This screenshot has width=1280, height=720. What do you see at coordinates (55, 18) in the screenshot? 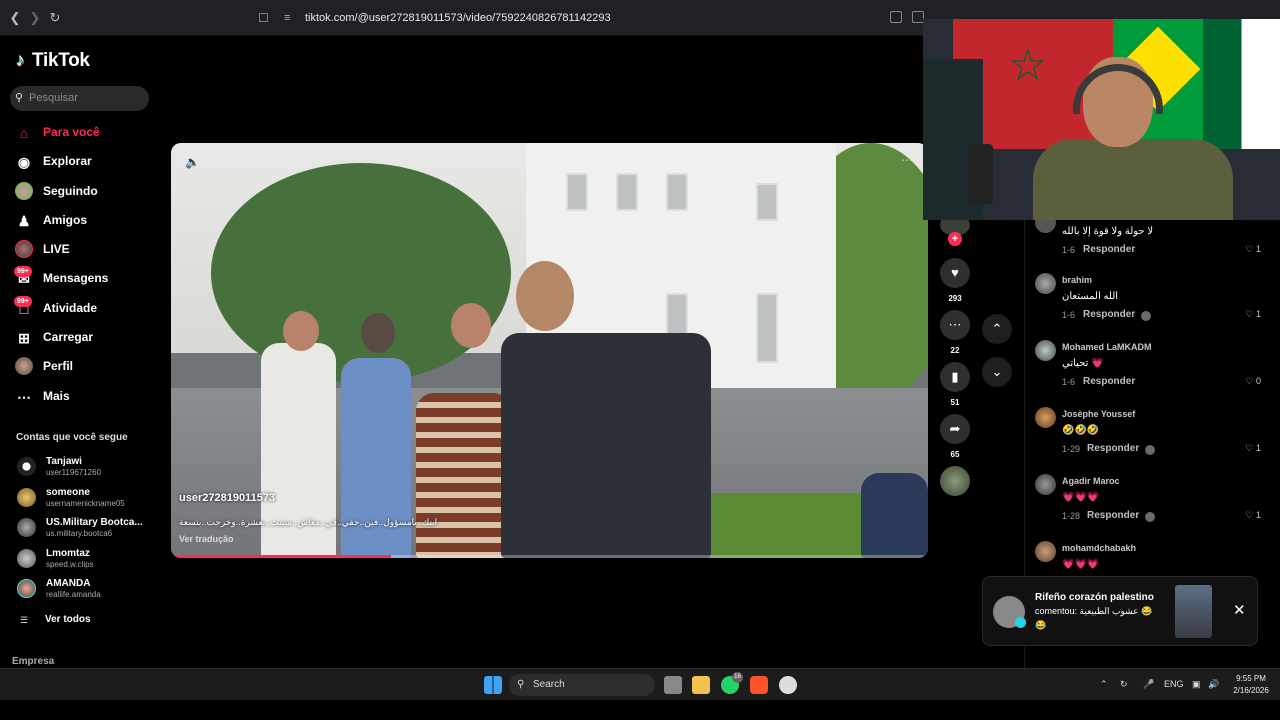
I see `reload-icon: ↻` at bounding box center [55, 18].